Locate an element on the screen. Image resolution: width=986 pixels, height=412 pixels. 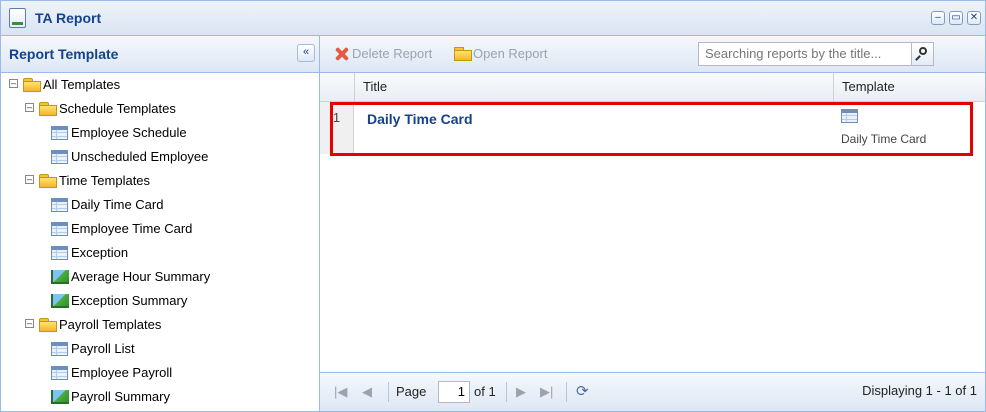
first-page-icon: |◀ is located at coordinates (340, 392).